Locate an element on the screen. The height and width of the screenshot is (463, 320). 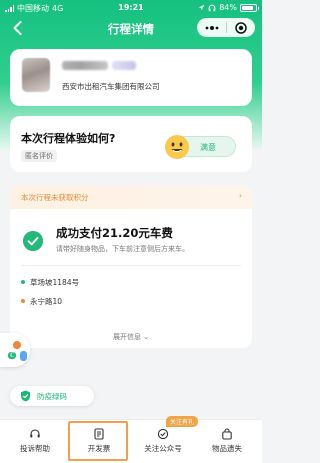
points-banner: 本次行程未获取积分 › is located at coordinates (131, 197).